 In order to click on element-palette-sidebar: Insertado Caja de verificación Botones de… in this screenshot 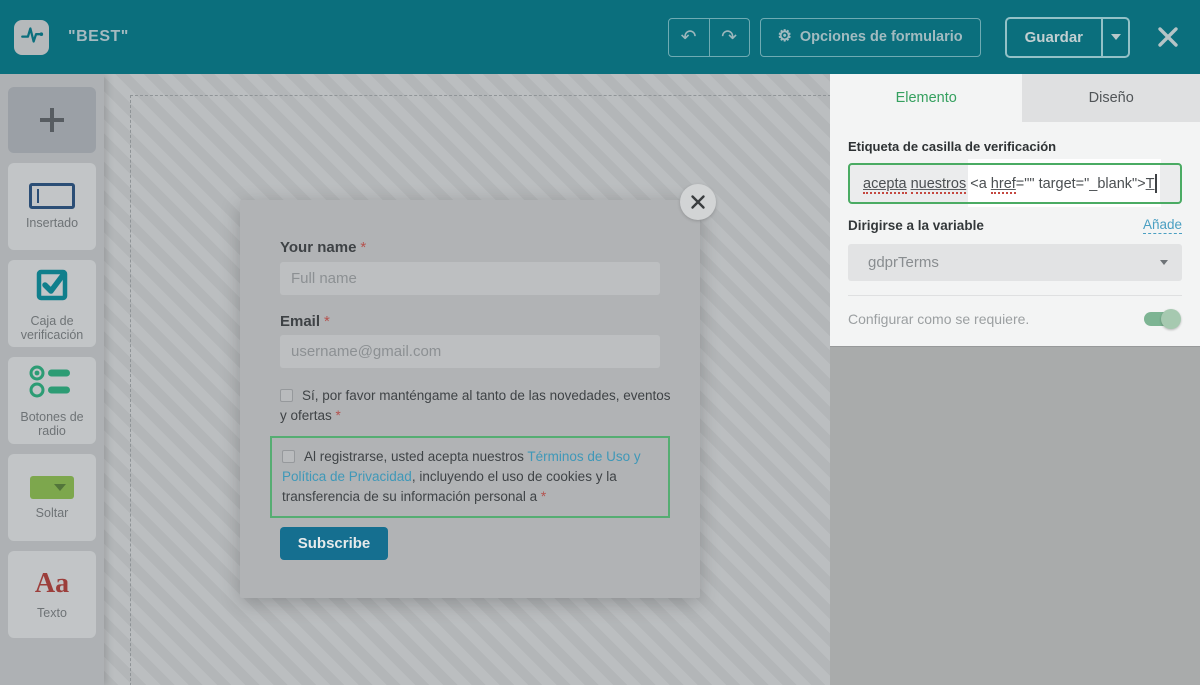, I will do `click(52, 379)`.